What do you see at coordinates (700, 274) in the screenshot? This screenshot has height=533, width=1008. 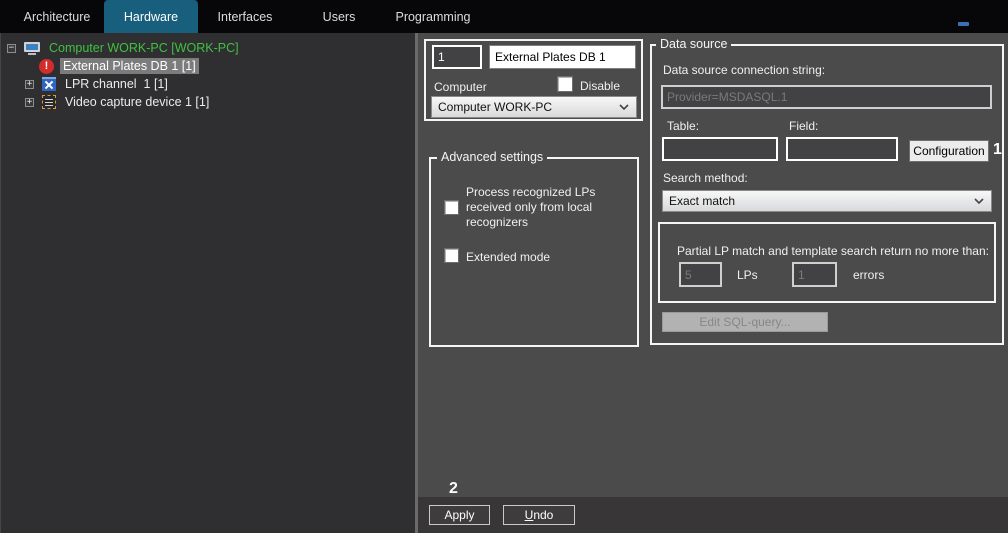 I see `lps-count-input` at bounding box center [700, 274].